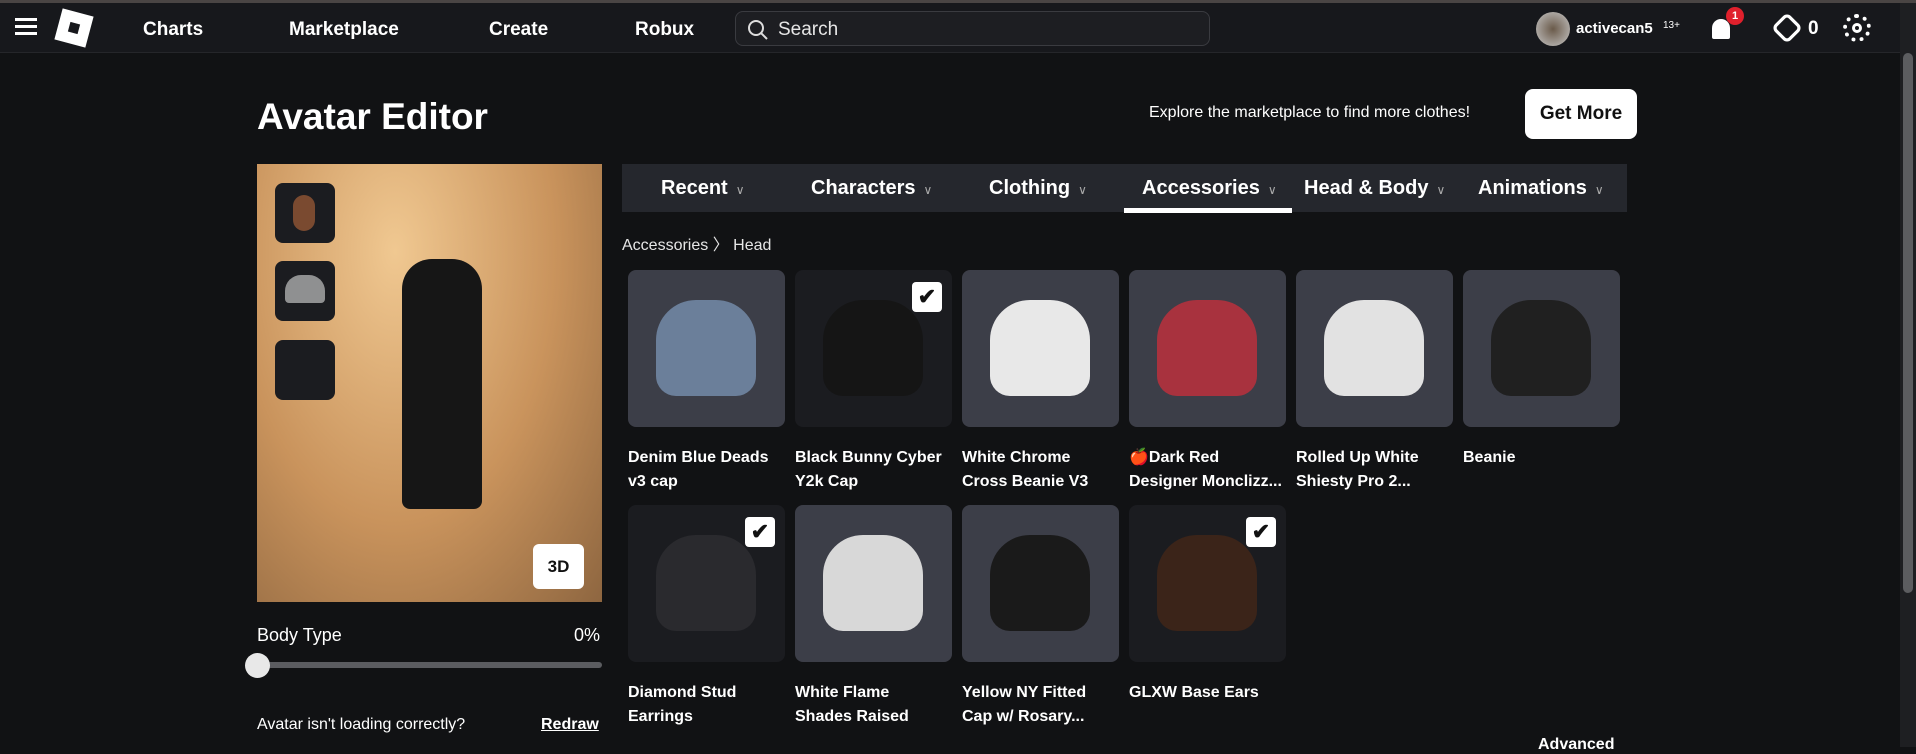 The height and width of the screenshot is (754, 1916). Describe the element at coordinates (372, 116) in the screenshot. I see `page-title: Avatar Editor` at that location.